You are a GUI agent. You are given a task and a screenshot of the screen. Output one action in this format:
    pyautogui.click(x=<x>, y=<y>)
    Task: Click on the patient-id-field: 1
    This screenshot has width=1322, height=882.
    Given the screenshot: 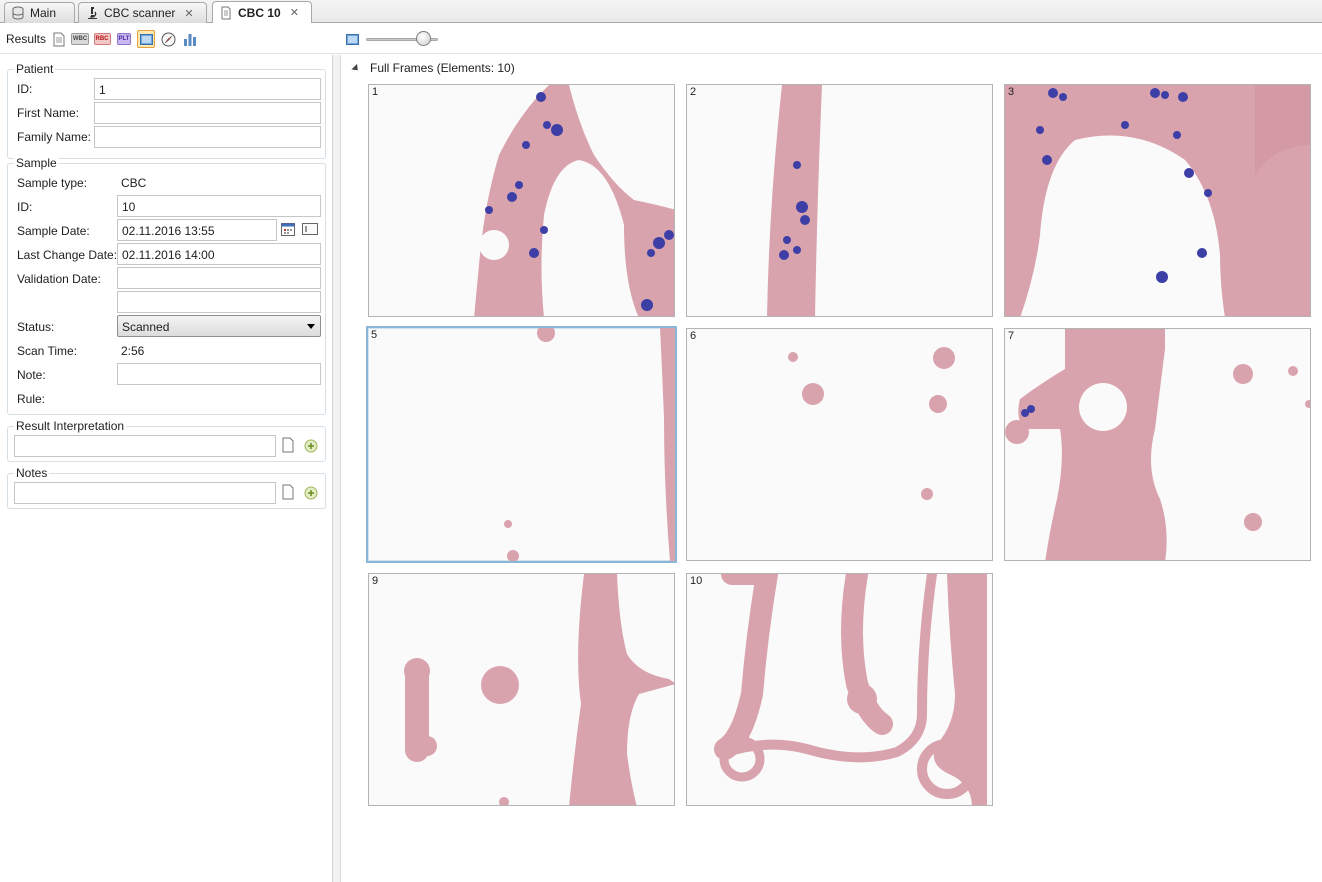 What is the action you would take?
    pyautogui.click(x=207, y=89)
    